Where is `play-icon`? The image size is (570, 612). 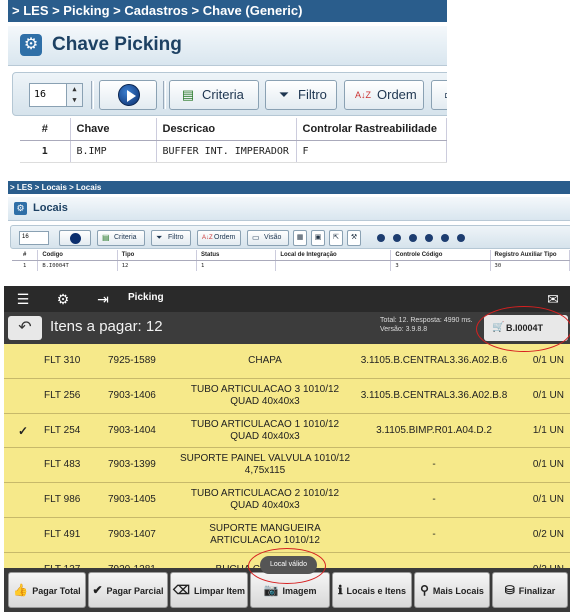
play-icon is located at coordinates (75, 238).